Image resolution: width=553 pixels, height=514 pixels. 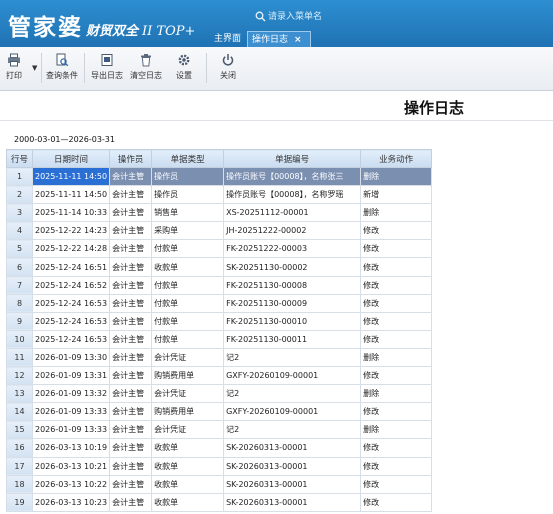 I want to click on datetime-cell: 2025-12-22 14:23, so click(x=71, y=231).